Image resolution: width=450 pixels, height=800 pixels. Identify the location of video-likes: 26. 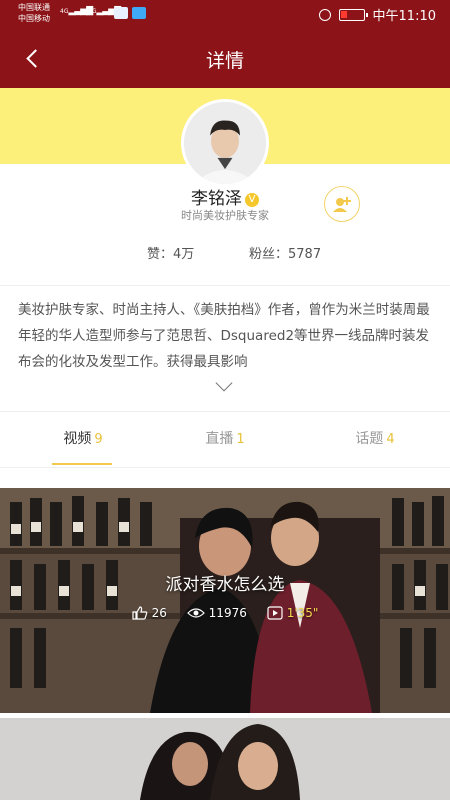
(149, 613).